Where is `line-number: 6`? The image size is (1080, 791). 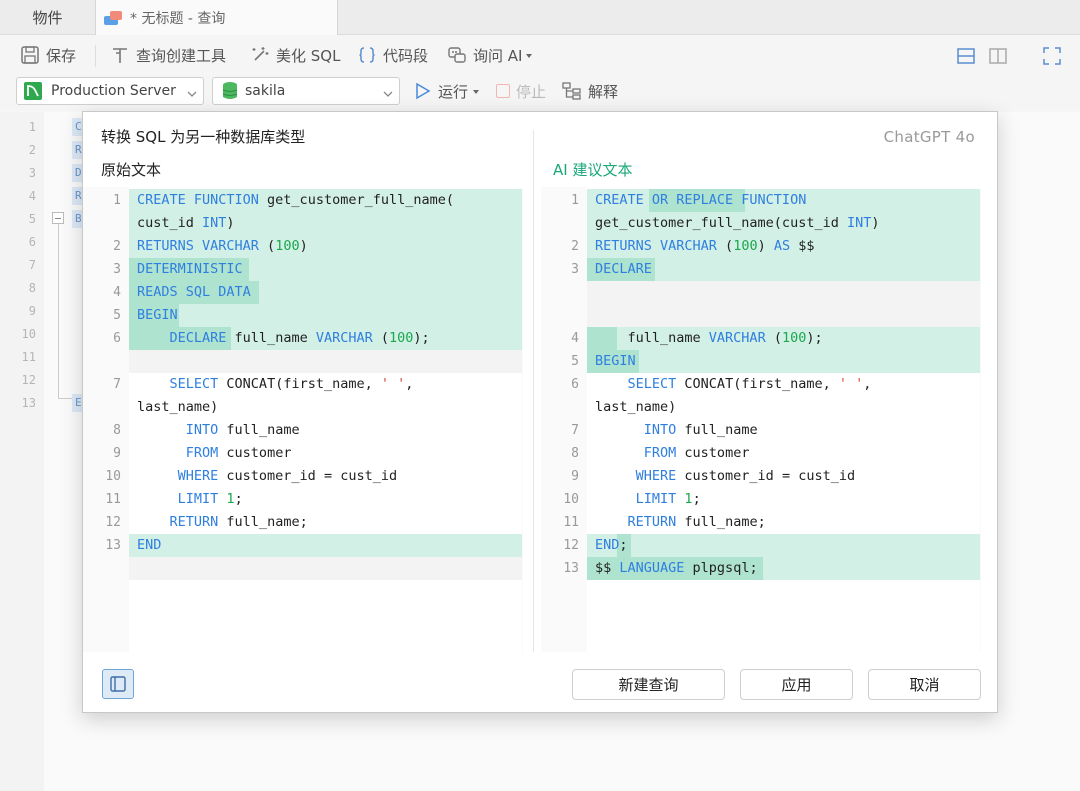
line-number: 6 is located at coordinates (32, 242).